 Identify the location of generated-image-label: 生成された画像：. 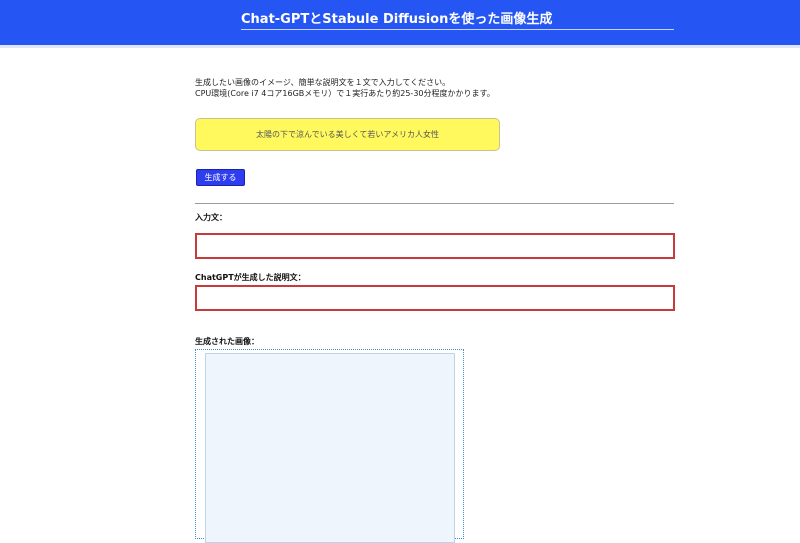
(227, 341).